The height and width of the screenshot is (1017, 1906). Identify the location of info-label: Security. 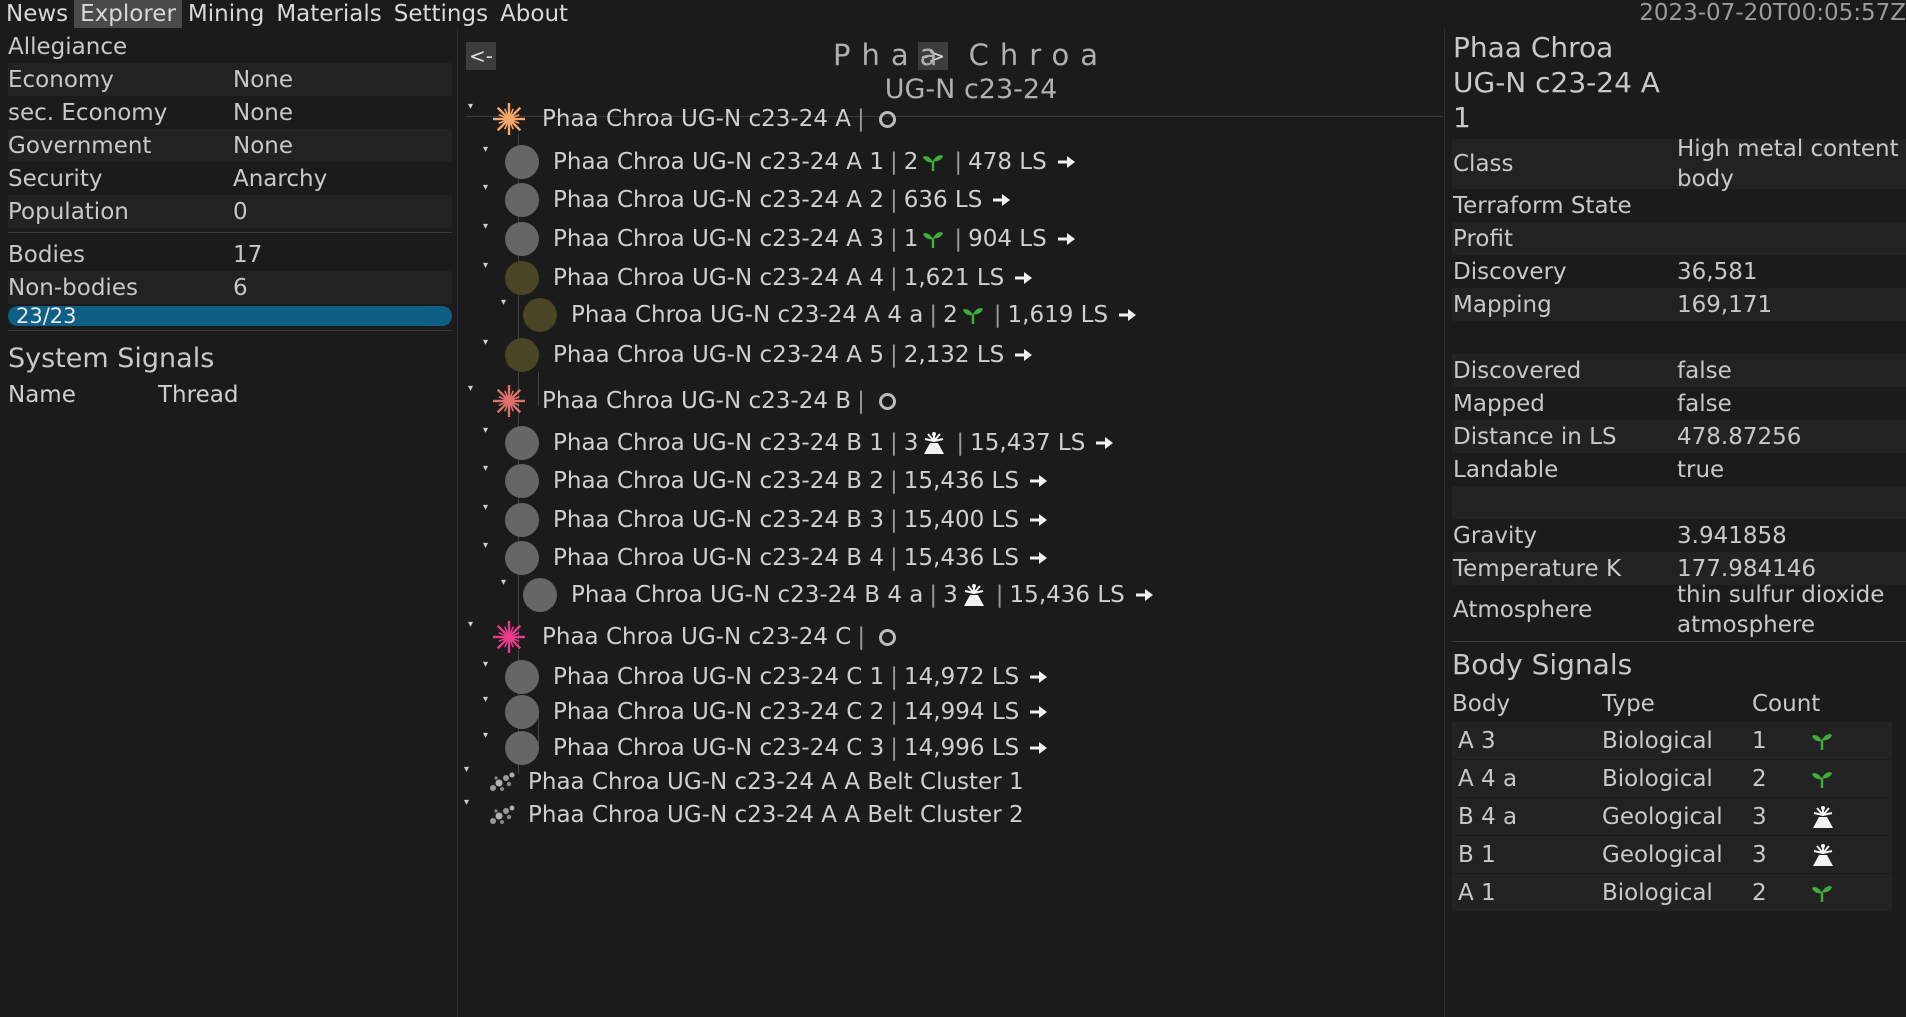
(55, 178).